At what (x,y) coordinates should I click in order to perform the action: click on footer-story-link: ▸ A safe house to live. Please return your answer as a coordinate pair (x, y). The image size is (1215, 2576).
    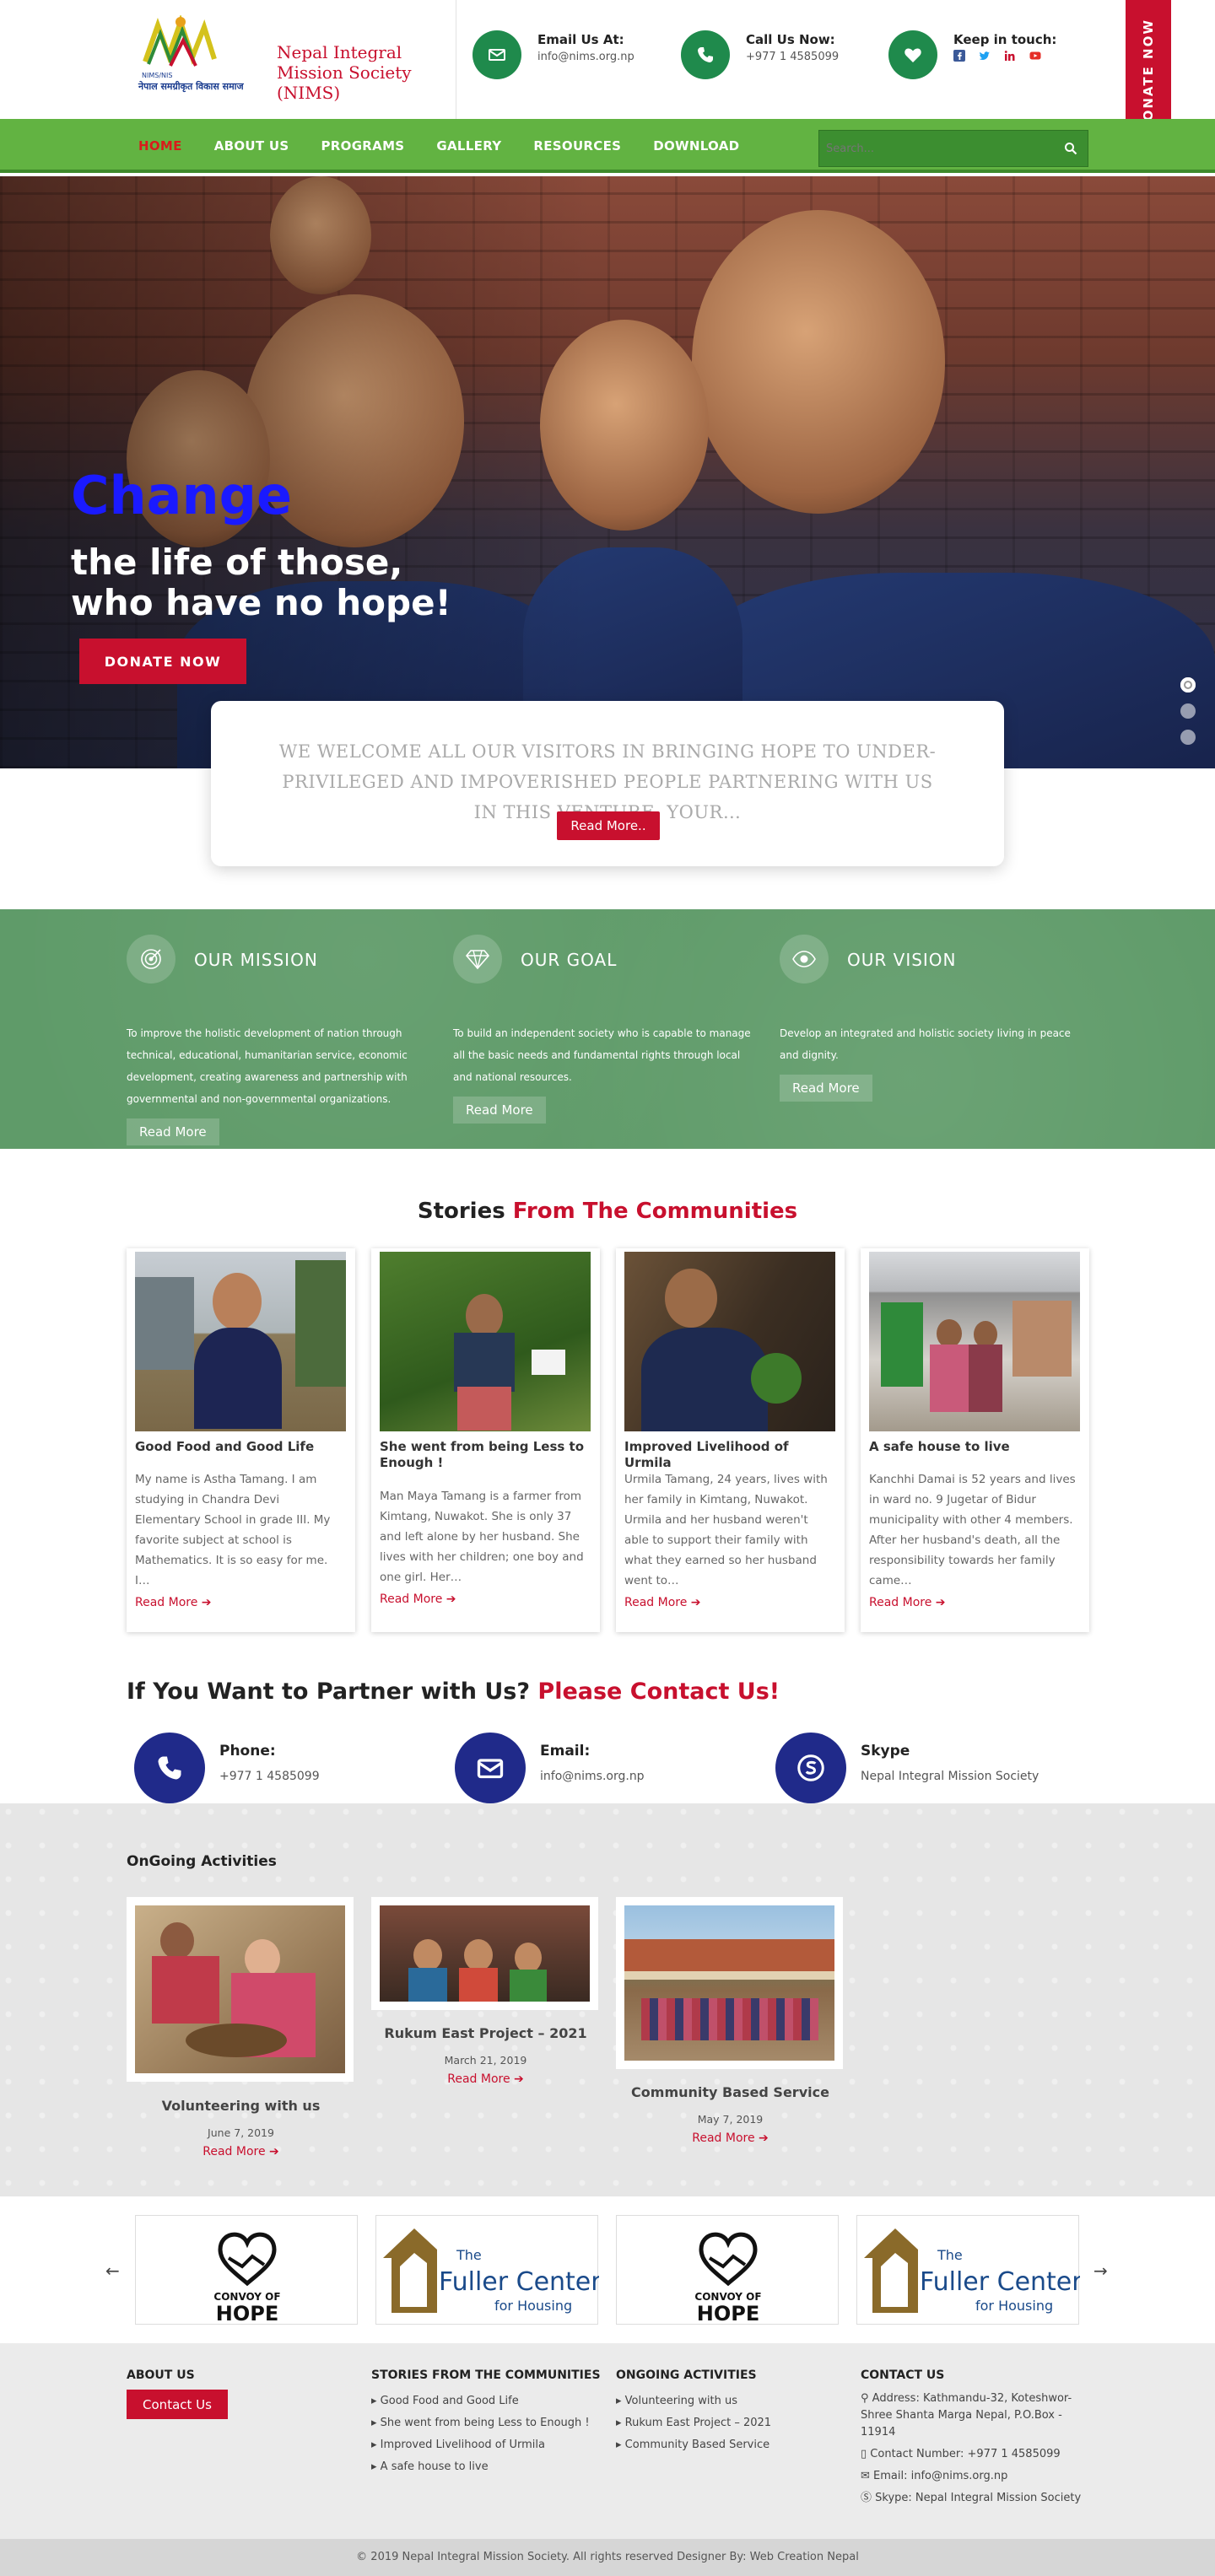
    Looking at the image, I should click on (480, 2467).